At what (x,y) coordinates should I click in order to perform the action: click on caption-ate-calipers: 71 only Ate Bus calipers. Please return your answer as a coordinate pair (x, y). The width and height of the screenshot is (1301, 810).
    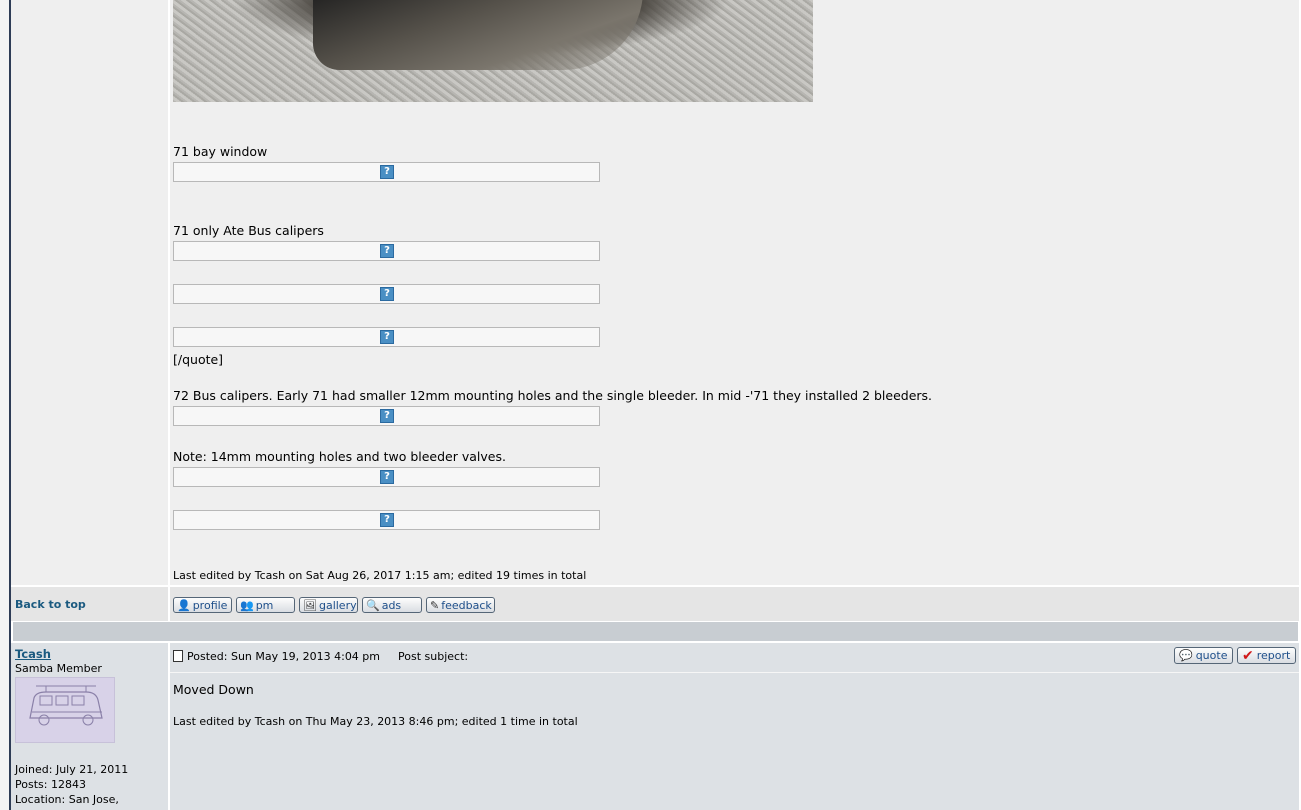
    Looking at the image, I should click on (248, 230).